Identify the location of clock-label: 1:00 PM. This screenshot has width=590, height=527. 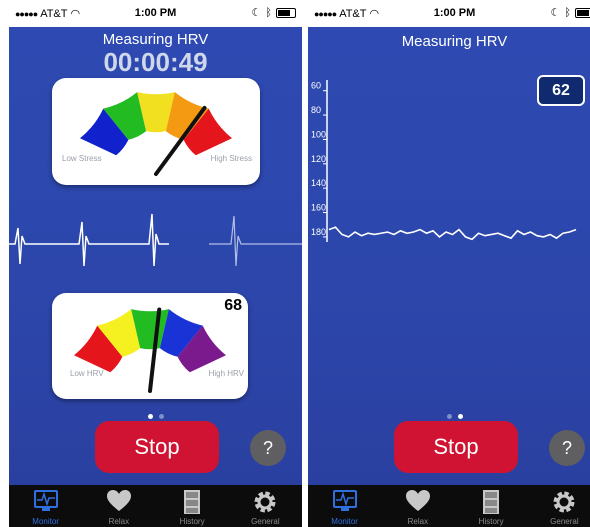
(454, 13).